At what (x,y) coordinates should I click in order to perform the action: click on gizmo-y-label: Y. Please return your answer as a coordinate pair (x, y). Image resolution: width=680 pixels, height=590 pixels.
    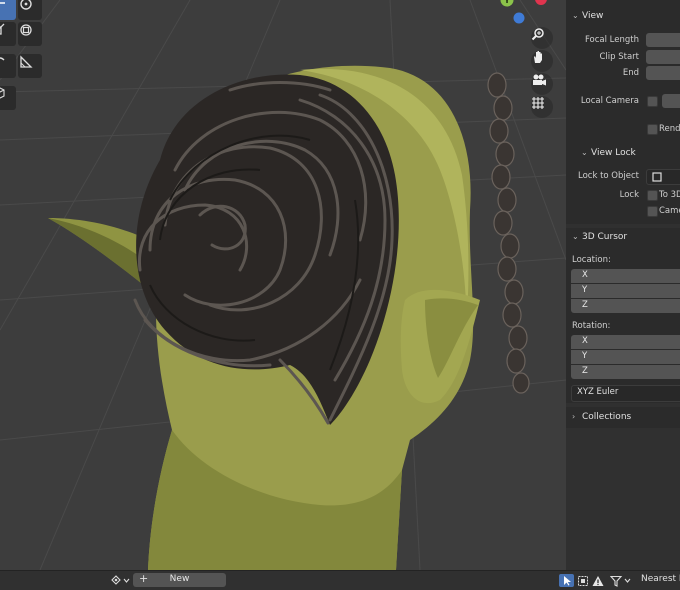
    Looking at the image, I should click on (506, 2).